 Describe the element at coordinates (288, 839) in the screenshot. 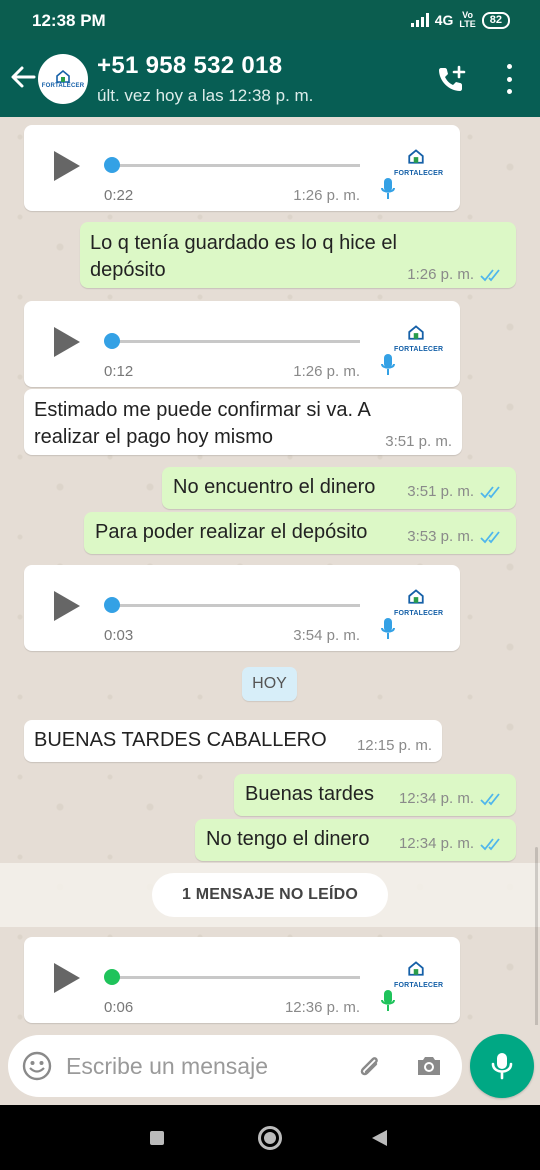

I see `message-text: No tengo el dinero` at that location.